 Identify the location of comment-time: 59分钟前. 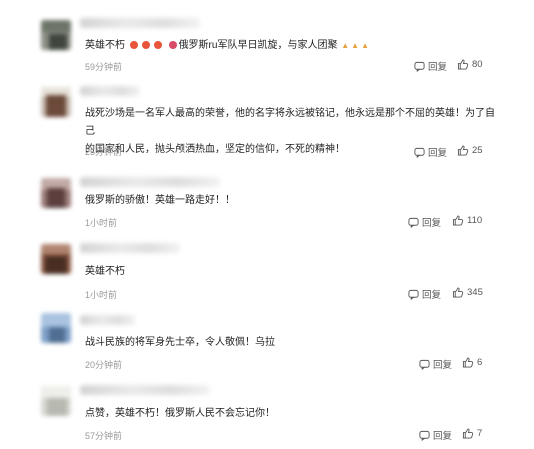
(104, 67).